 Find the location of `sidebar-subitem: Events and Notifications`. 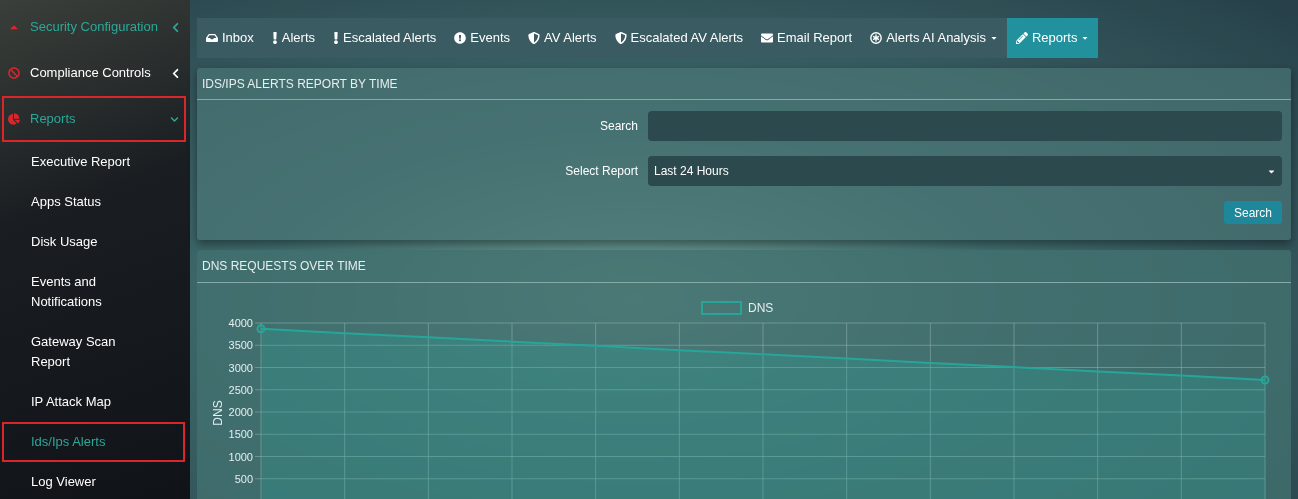

sidebar-subitem: Events and Notifications is located at coordinates (94, 292).